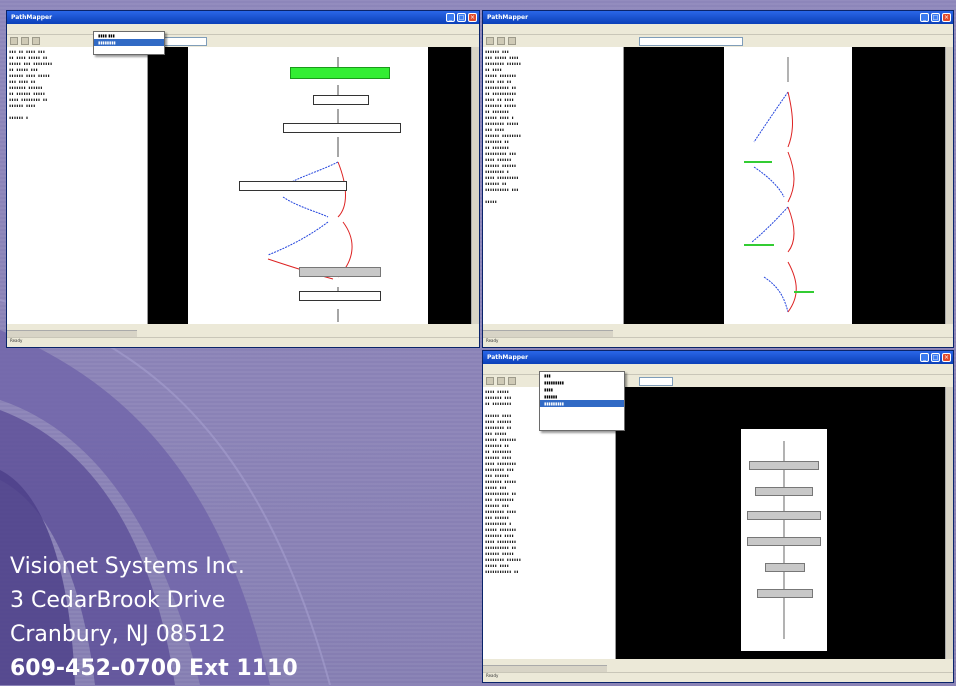 The width and height of the screenshot is (956, 686). Describe the element at coordinates (582, 382) in the screenshot. I see `menu-item: ▮▮▮▮▮▮▮▮▮` at that location.